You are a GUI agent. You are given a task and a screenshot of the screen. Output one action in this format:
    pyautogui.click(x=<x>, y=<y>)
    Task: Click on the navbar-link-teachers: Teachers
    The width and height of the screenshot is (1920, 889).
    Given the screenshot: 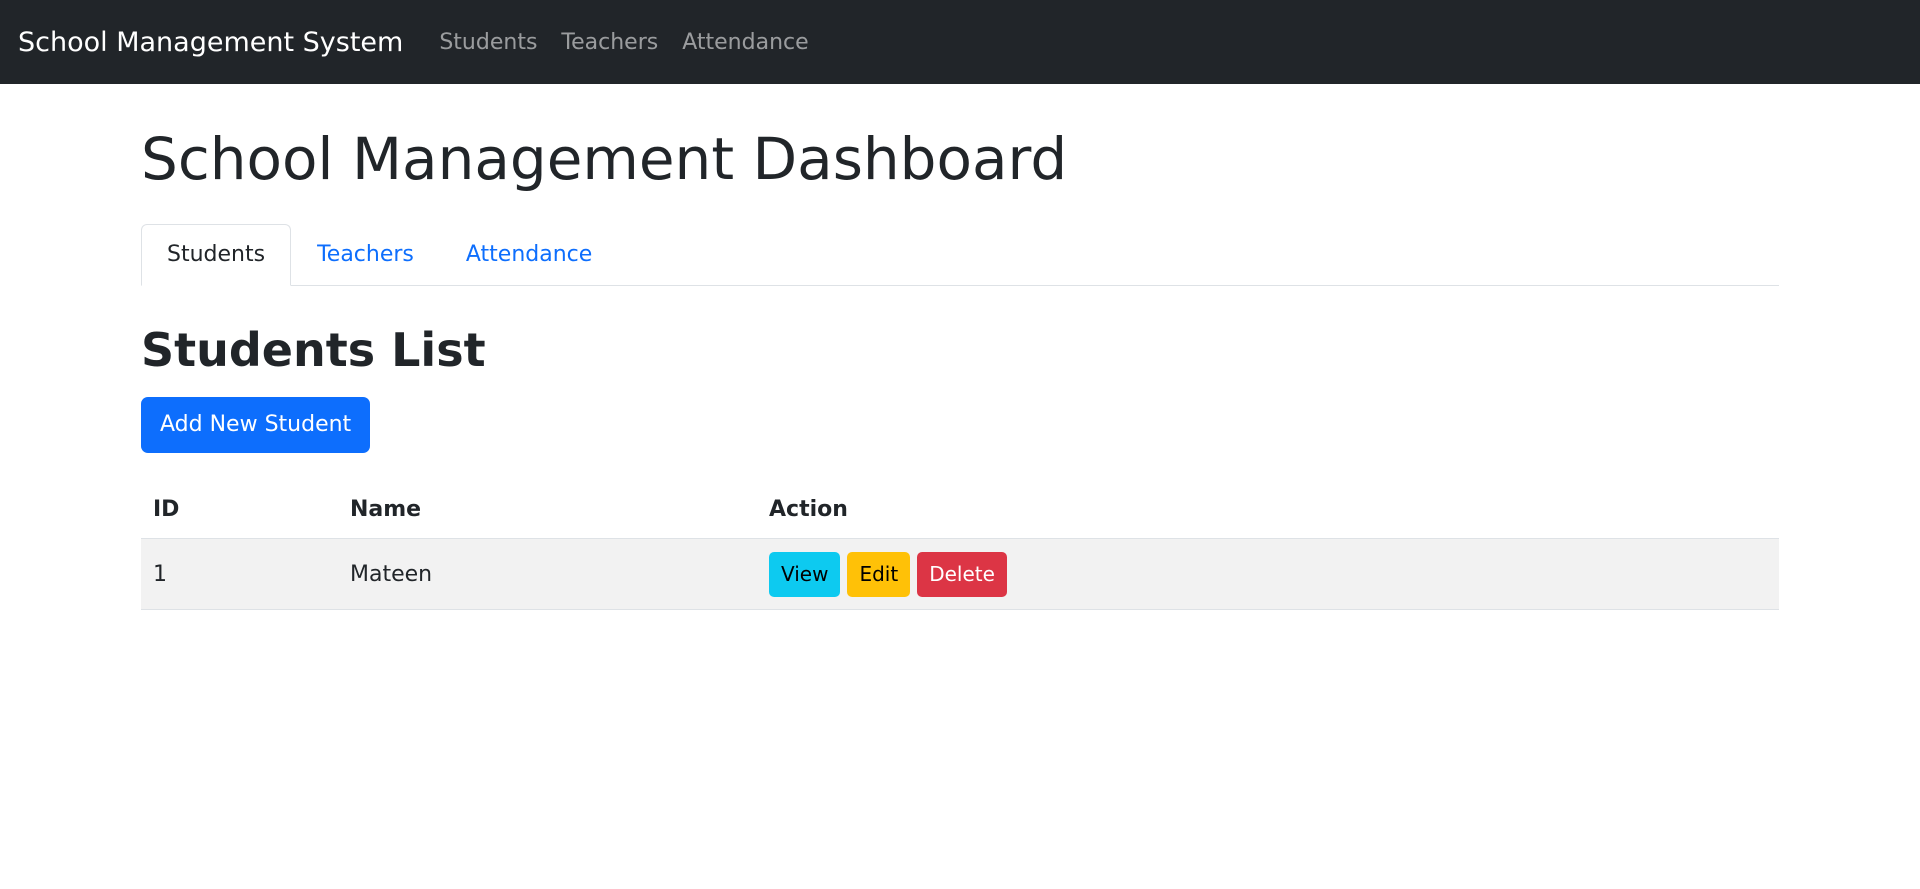 What is the action you would take?
    pyautogui.click(x=609, y=42)
    